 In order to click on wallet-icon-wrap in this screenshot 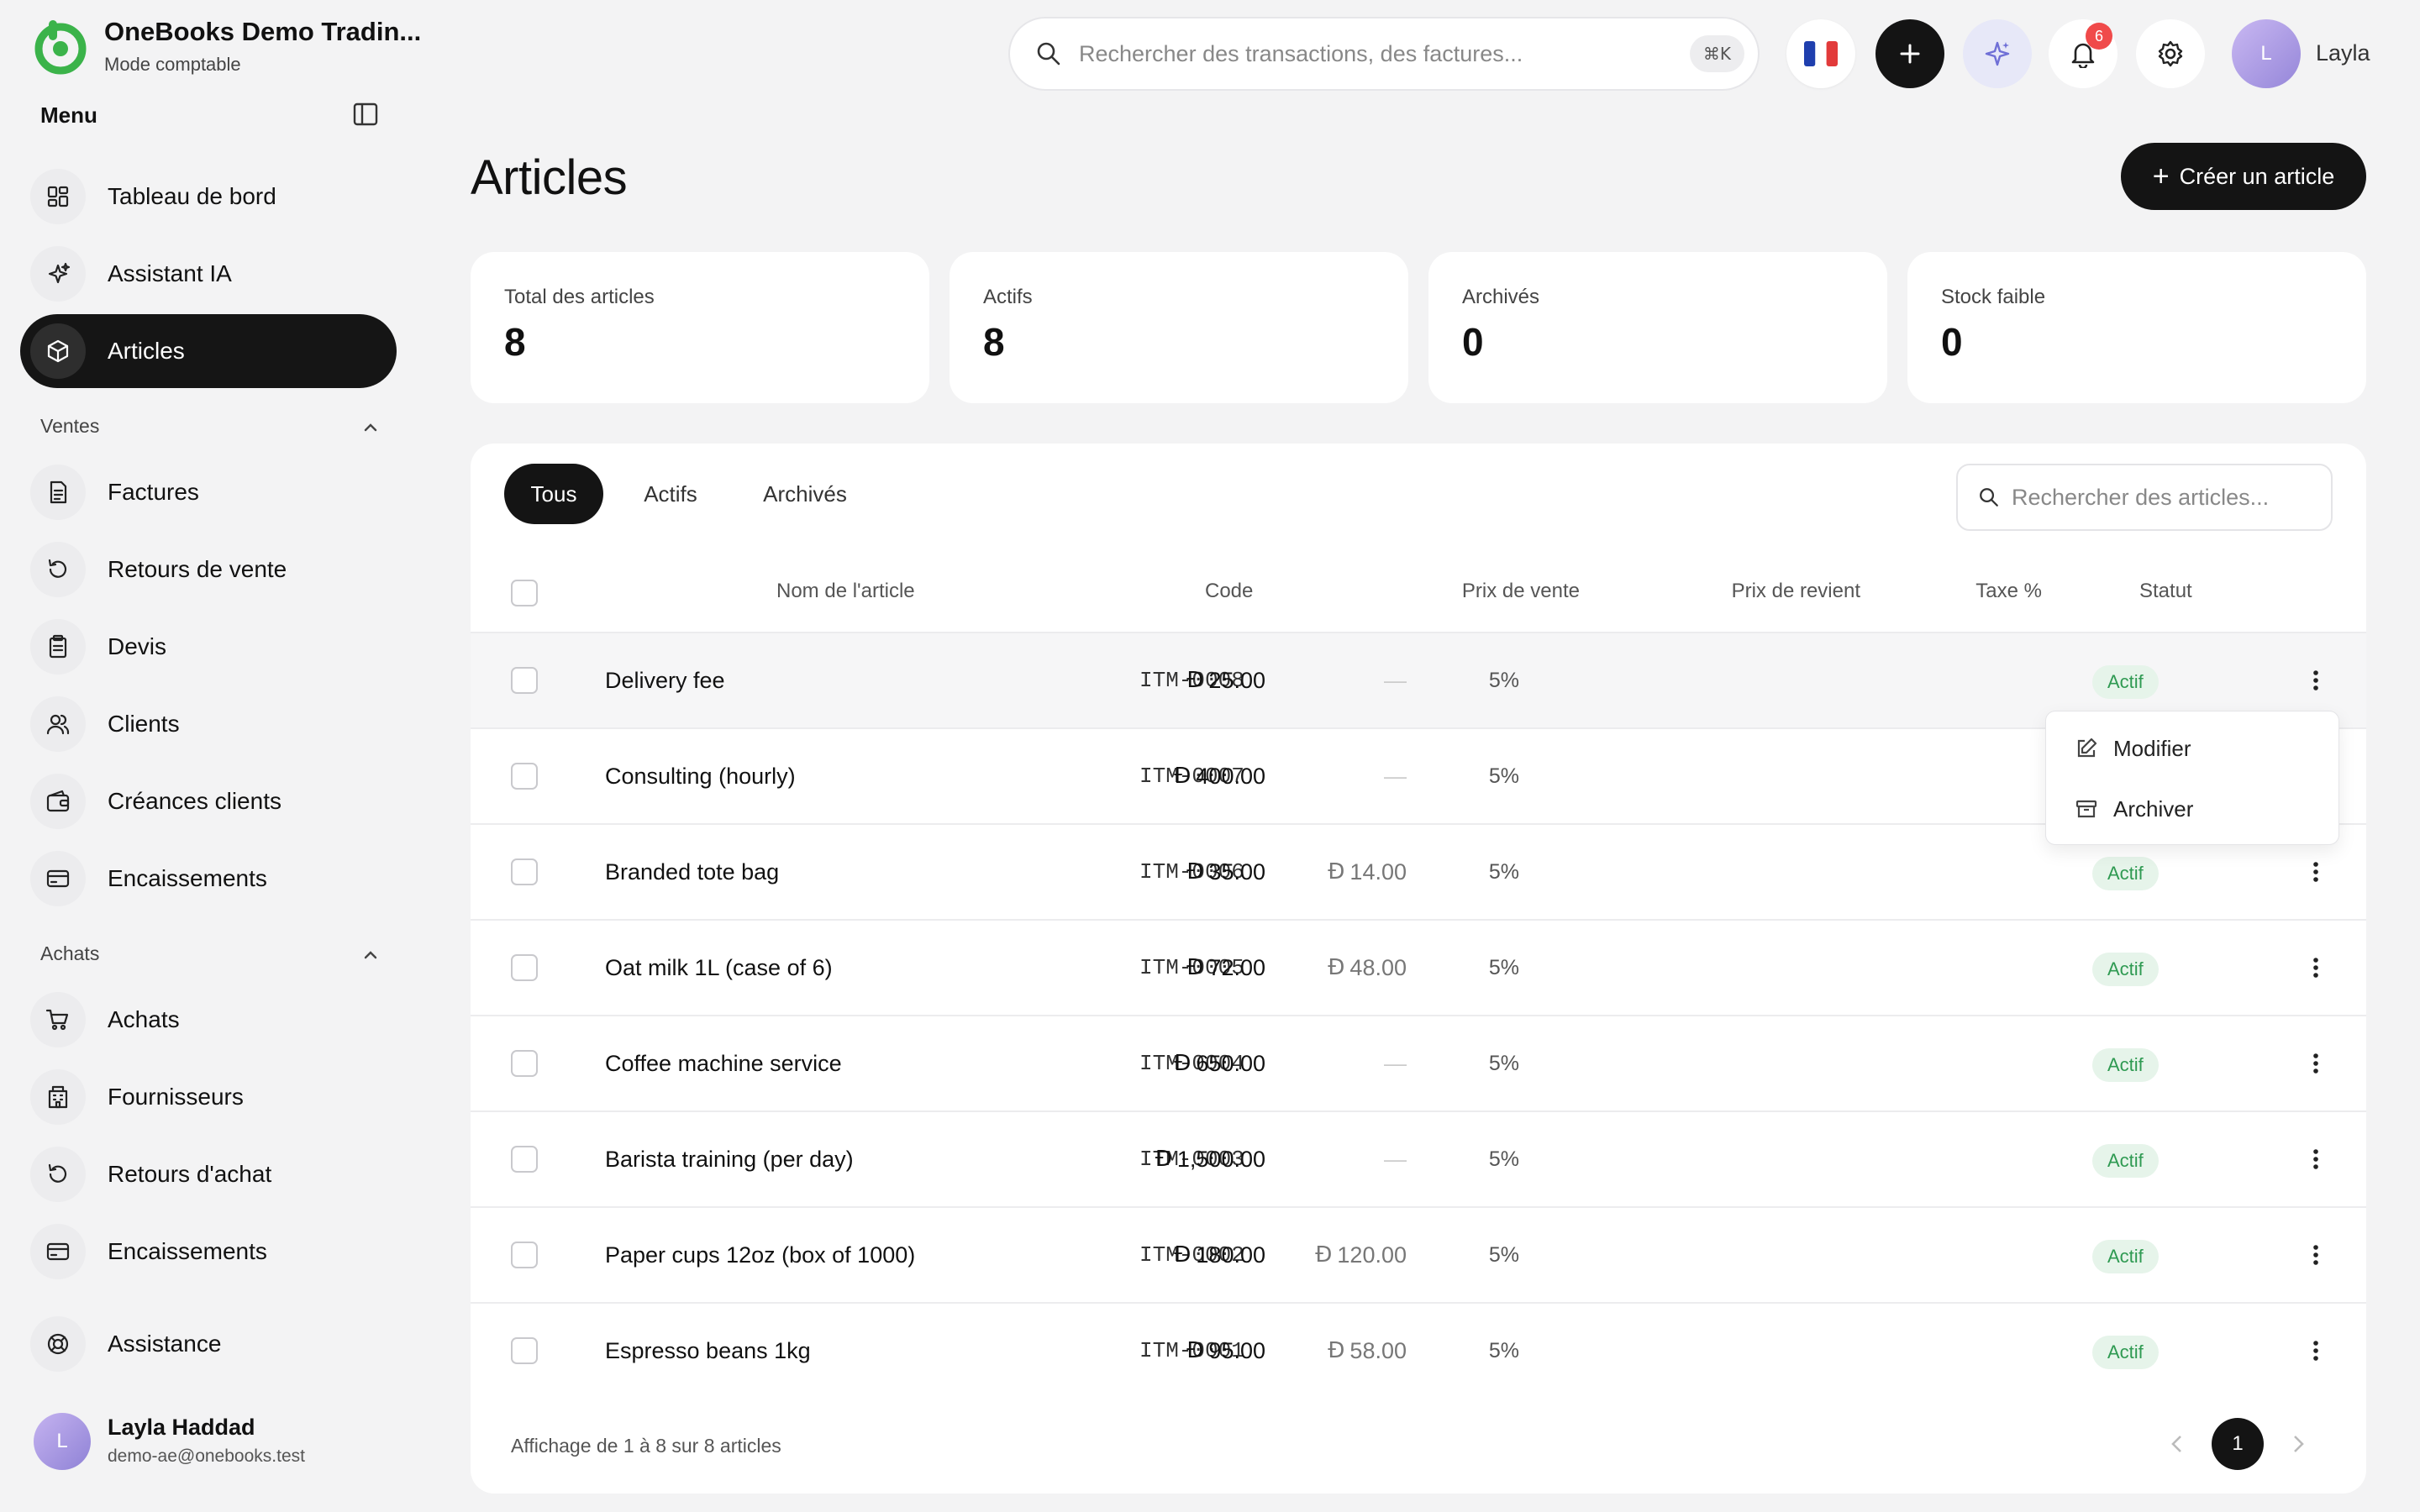, I will do `click(58, 801)`.